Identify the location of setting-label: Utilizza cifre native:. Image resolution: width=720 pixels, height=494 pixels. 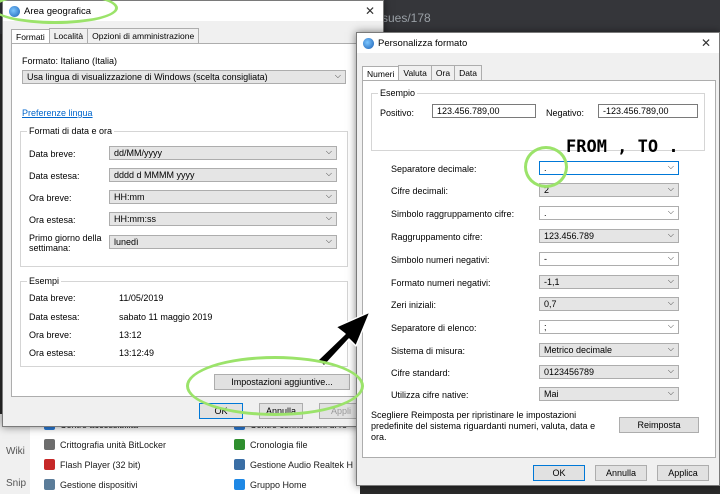
(430, 395).